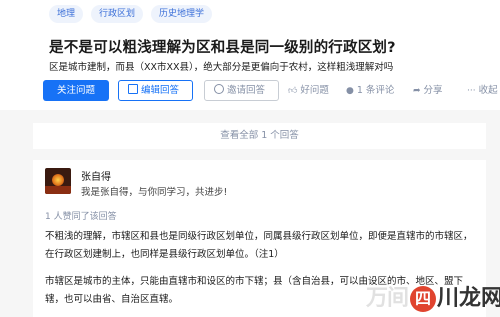 The image size is (500, 317). What do you see at coordinates (154, 192) in the screenshot?
I see `author-bio: 我是张自得，与你同学习，共进步!` at bounding box center [154, 192].